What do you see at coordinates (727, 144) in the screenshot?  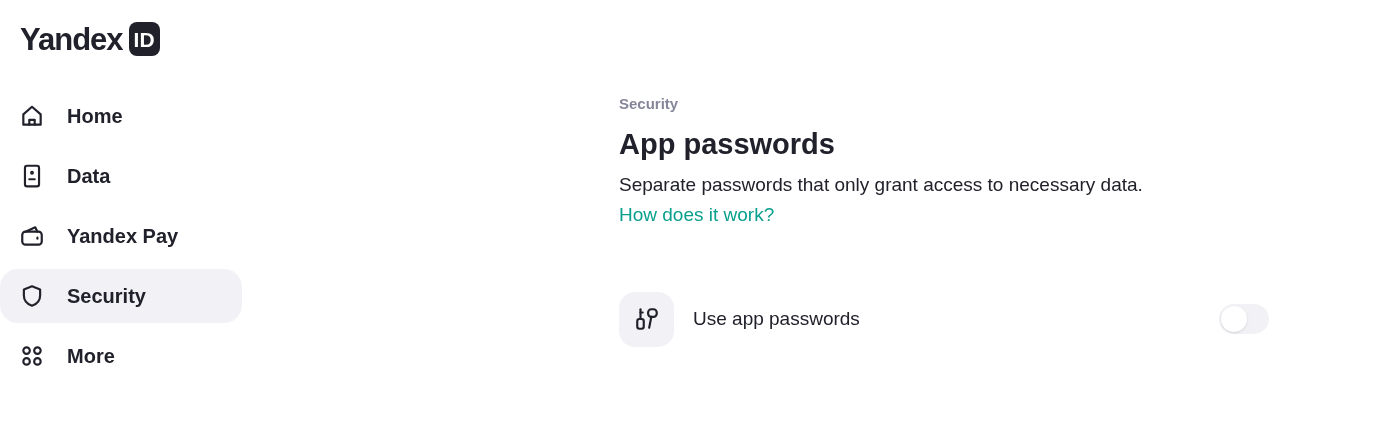 I see `page-title: App passwords` at bounding box center [727, 144].